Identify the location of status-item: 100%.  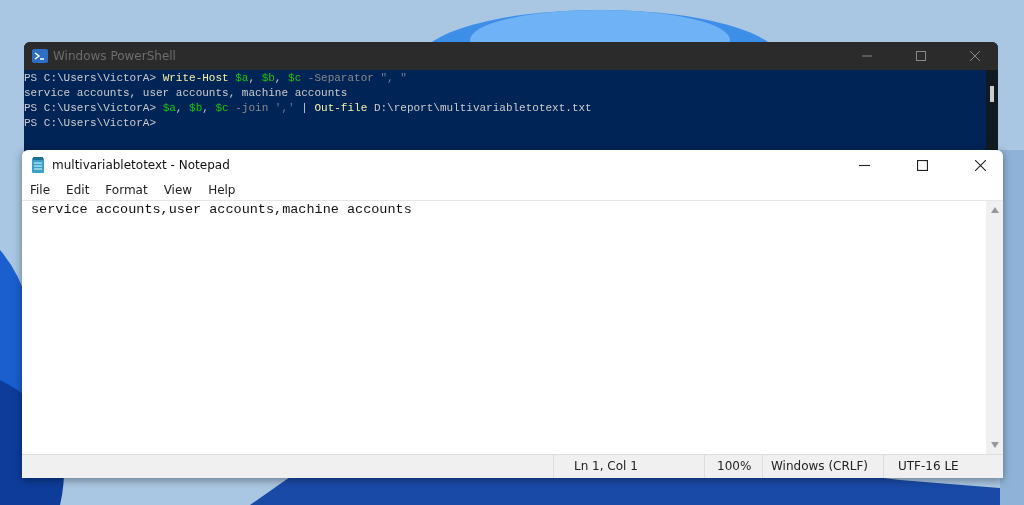
(733, 466).